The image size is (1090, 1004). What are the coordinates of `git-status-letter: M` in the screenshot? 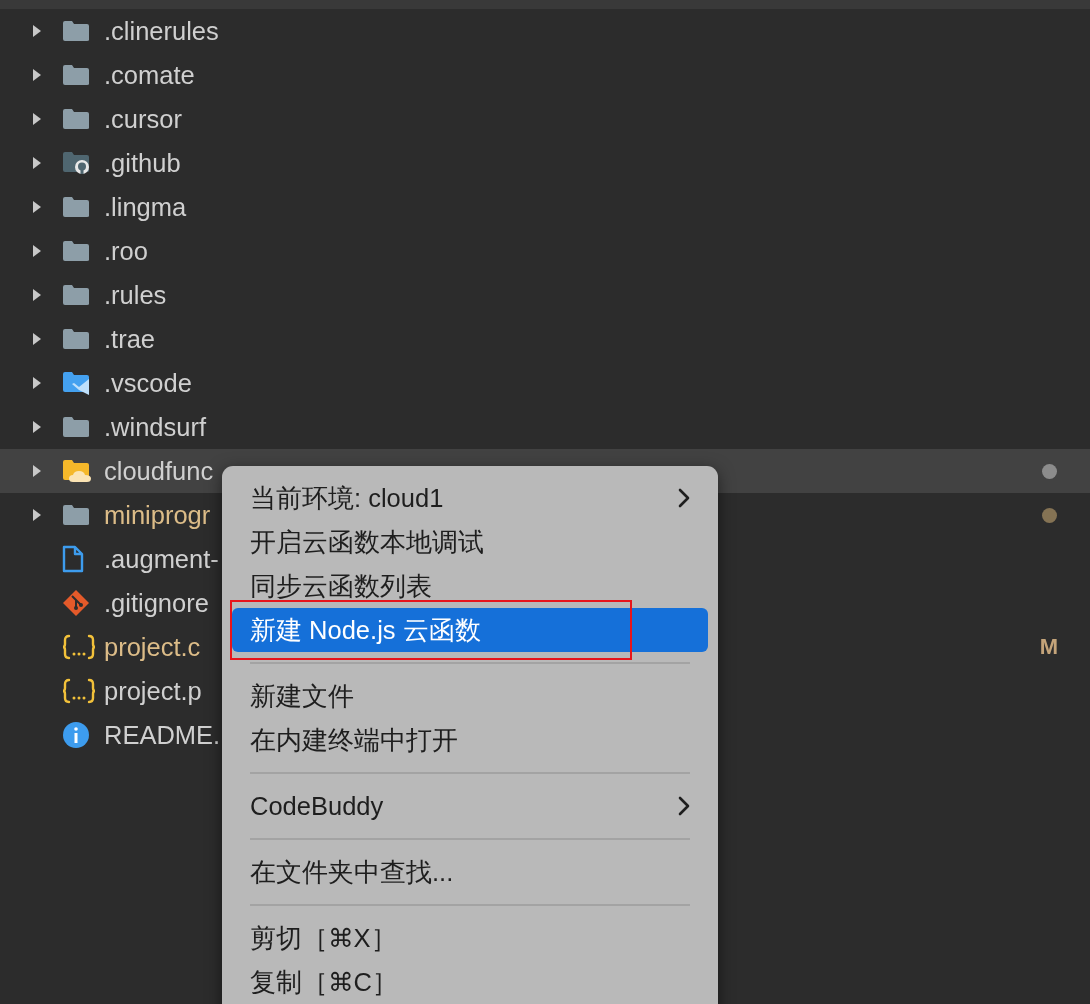 It's located at (1049, 647).